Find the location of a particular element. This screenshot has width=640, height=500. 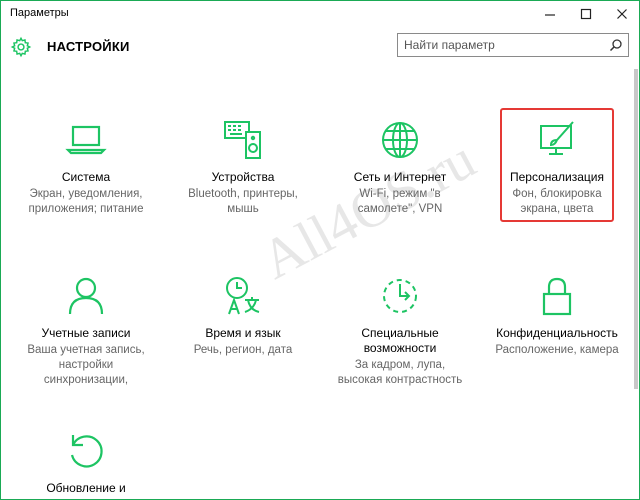

tile-description: Речь, регион, дата is located at coordinates (243, 350).